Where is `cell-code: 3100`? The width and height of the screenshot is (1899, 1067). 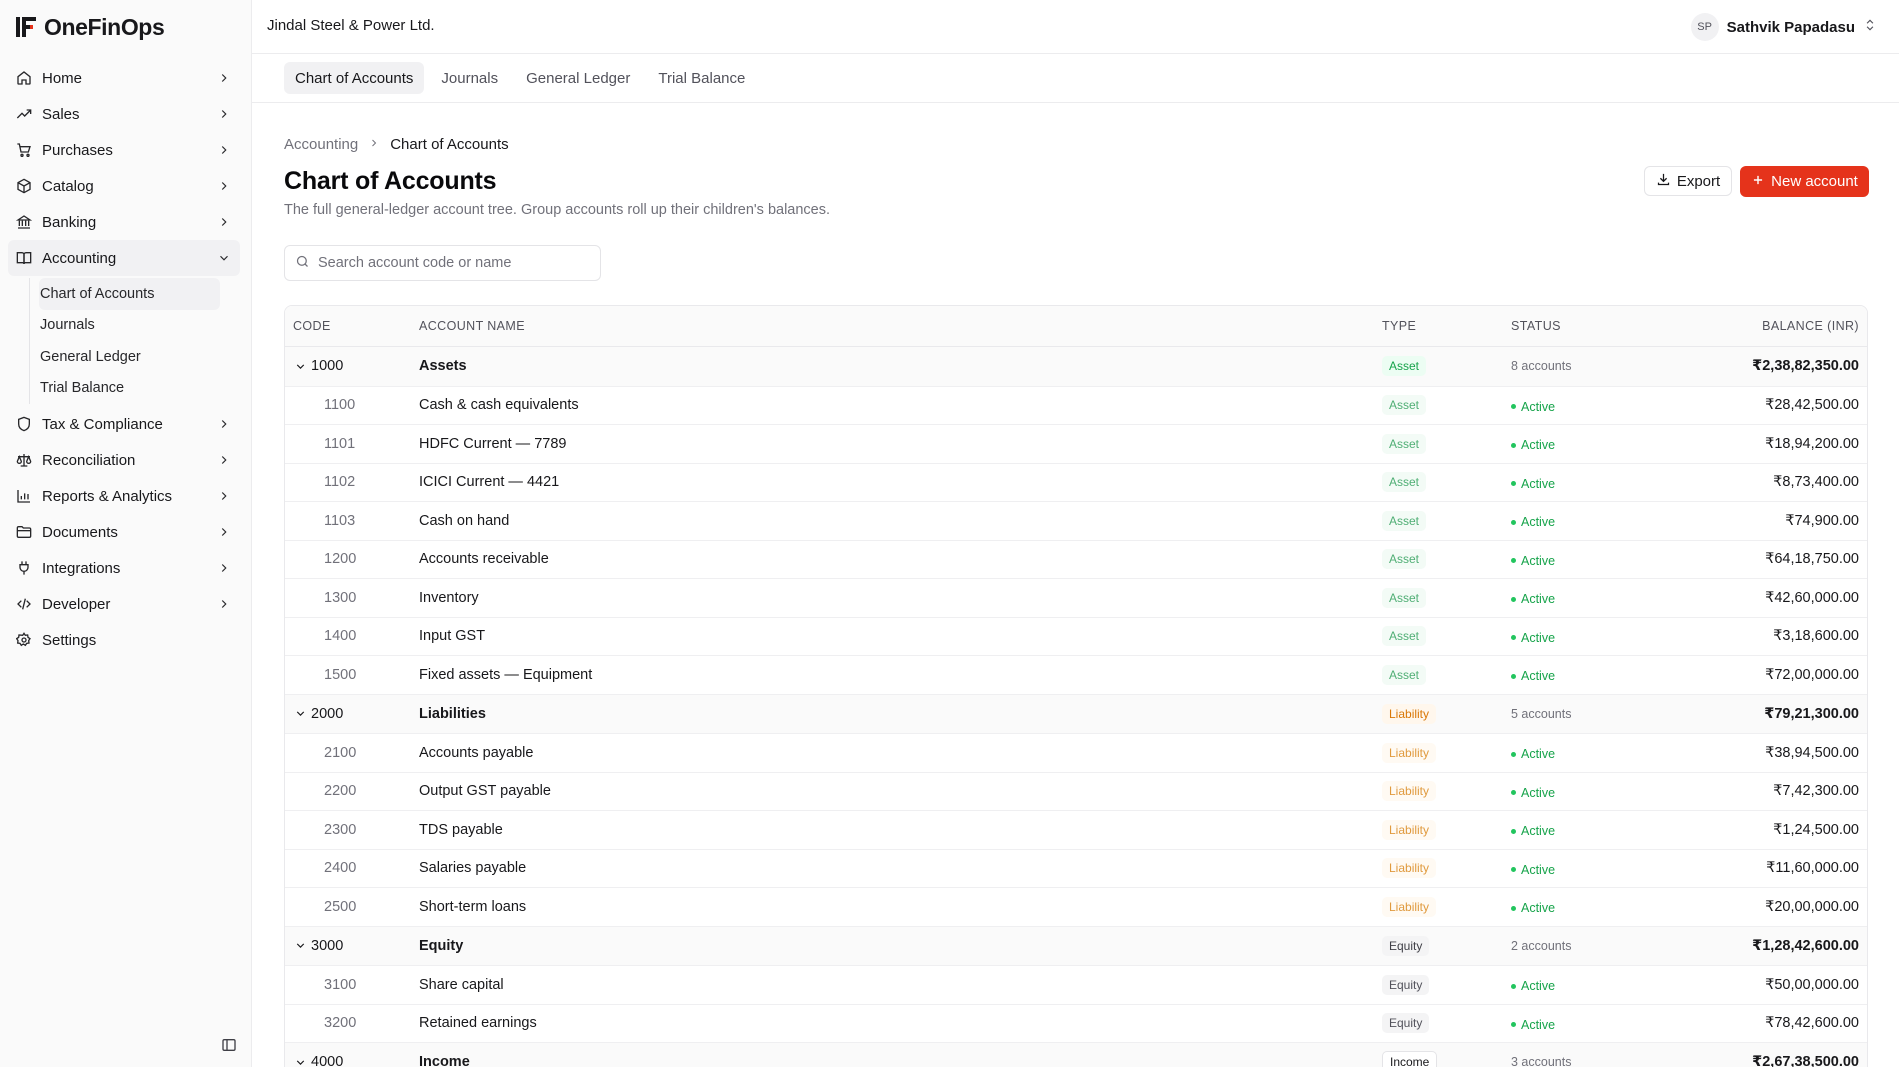
cell-code: 3100 is located at coordinates (352, 985).